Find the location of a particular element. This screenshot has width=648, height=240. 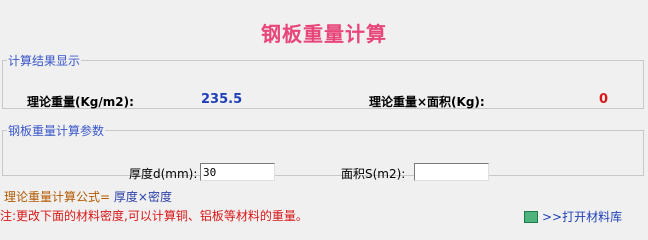

area-input is located at coordinates (451, 172).